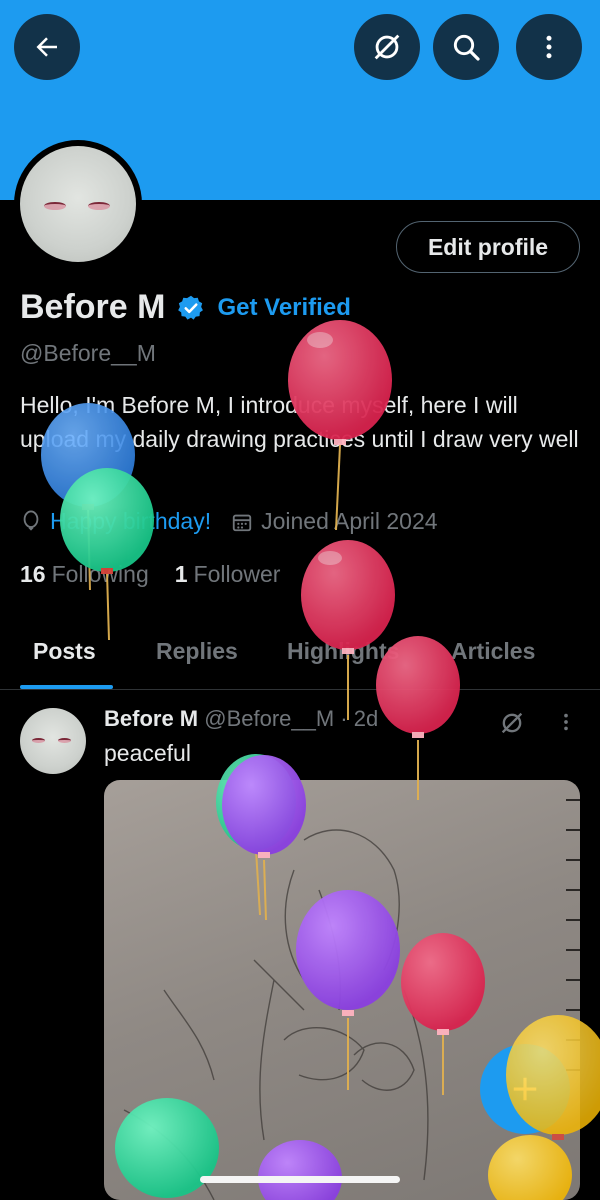  I want to click on compose-post-button, so click(525, 1089).